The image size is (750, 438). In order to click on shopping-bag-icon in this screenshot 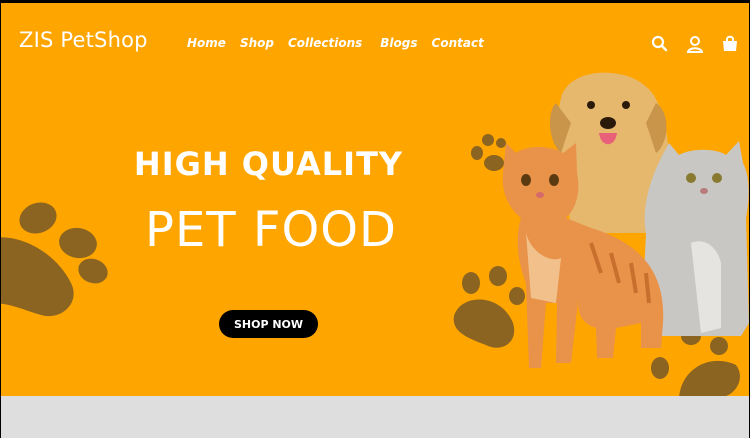, I will do `click(730, 44)`.